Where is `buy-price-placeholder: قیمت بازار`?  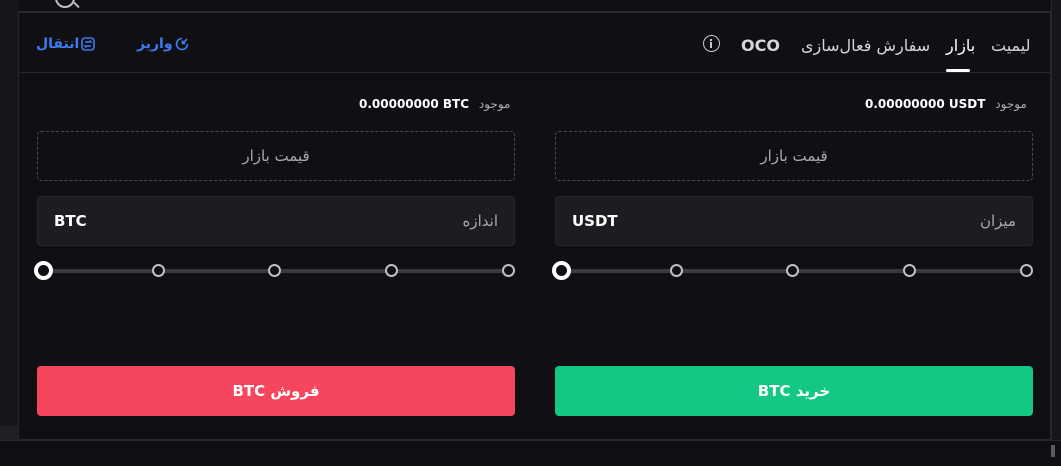
buy-price-placeholder: قیمت بازار is located at coordinates (794, 156).